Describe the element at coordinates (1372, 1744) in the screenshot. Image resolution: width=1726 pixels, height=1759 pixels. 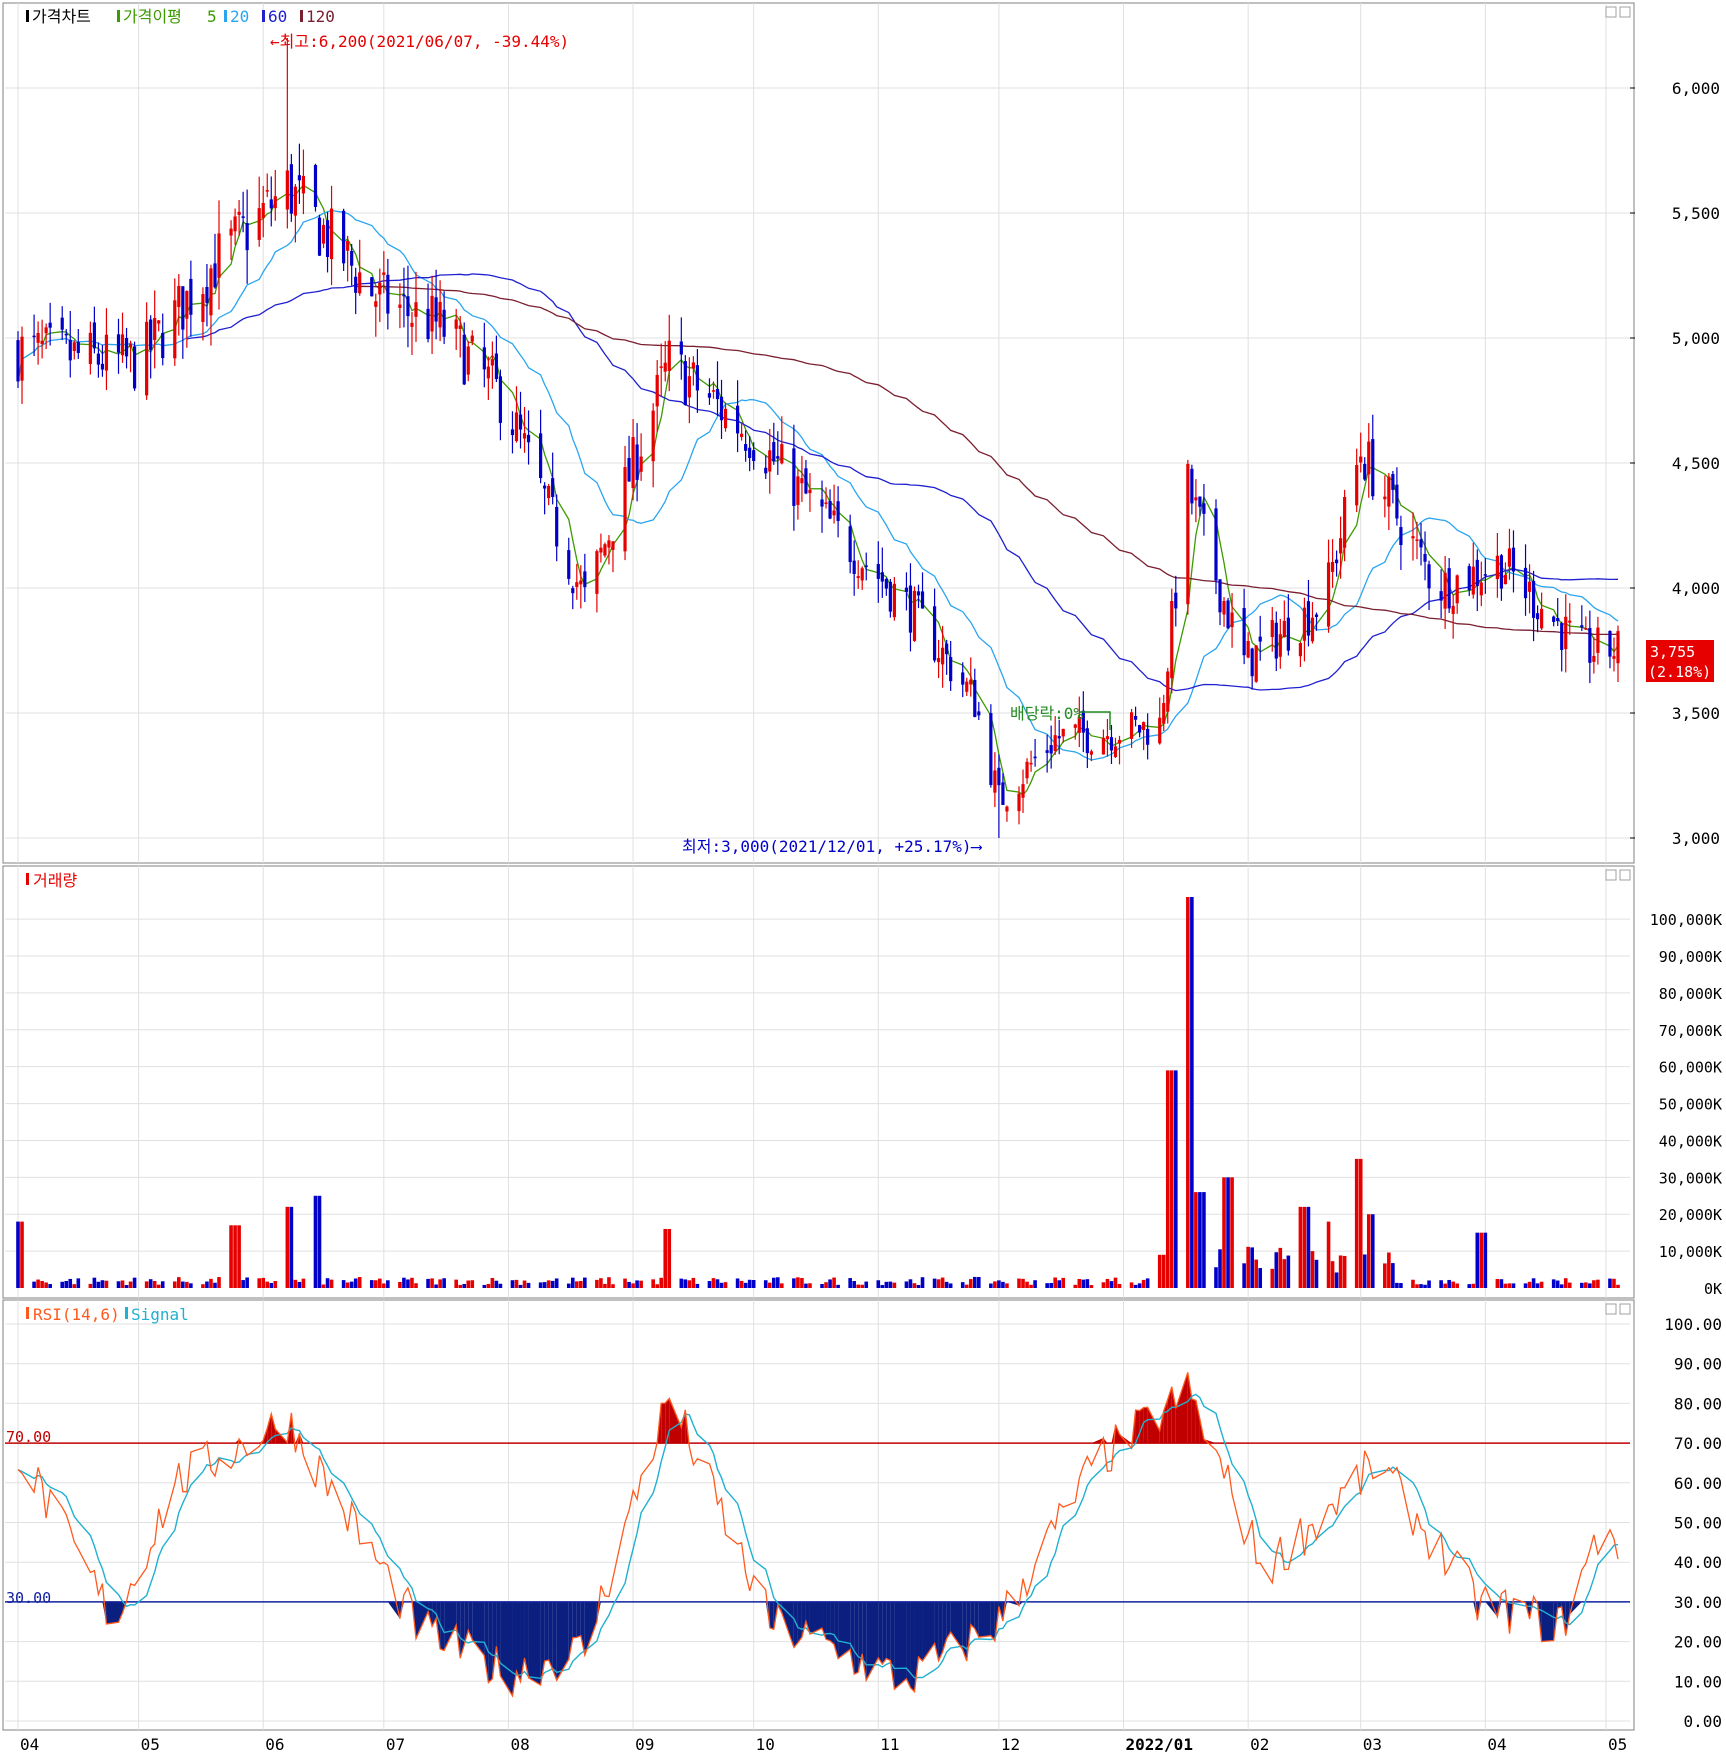
I see `x-tick-label: 03` at that location.